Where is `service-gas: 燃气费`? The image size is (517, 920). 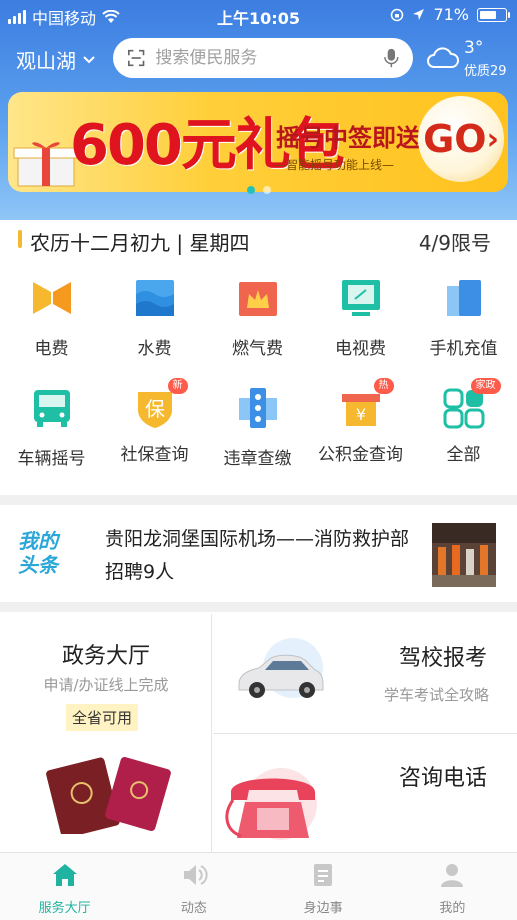 service-gas: 燃气费 is located at coordinates (257, 317).